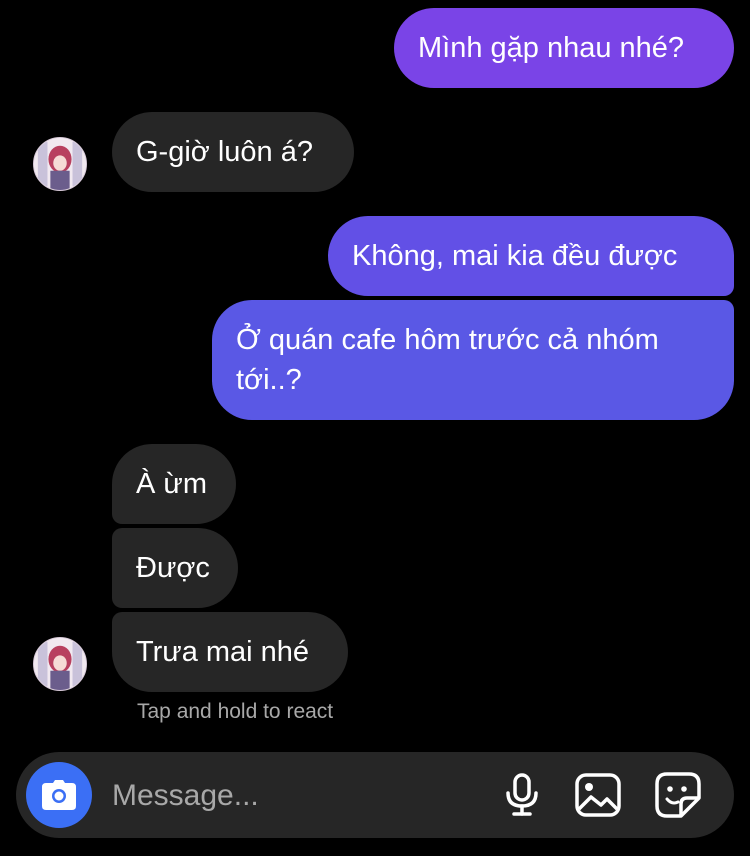 This screenshot has height=856, width=750. Describe the element at coordinates (515, 256) in the screenshot. I see `message-text: Không, mai kia đều được` at that location.